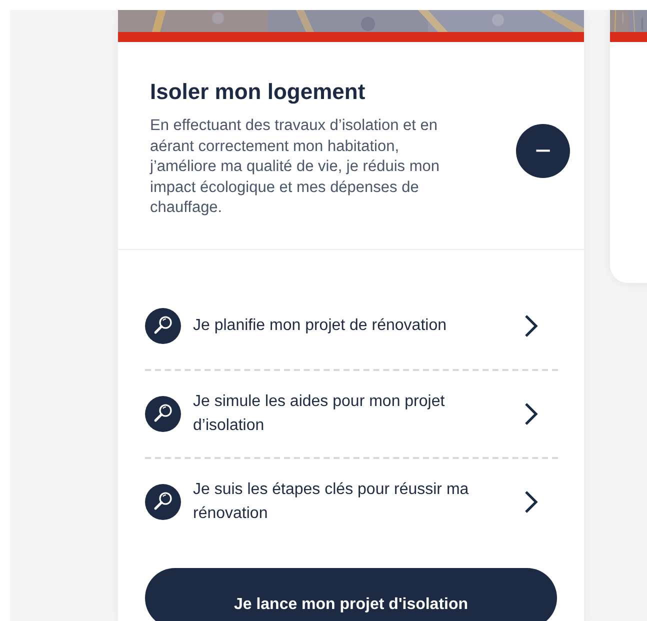 The image size is (647, 621). Describe the element at coordinates (258, 92) in the screenshot. I see `card-title: Isoler mon logement` at that location.